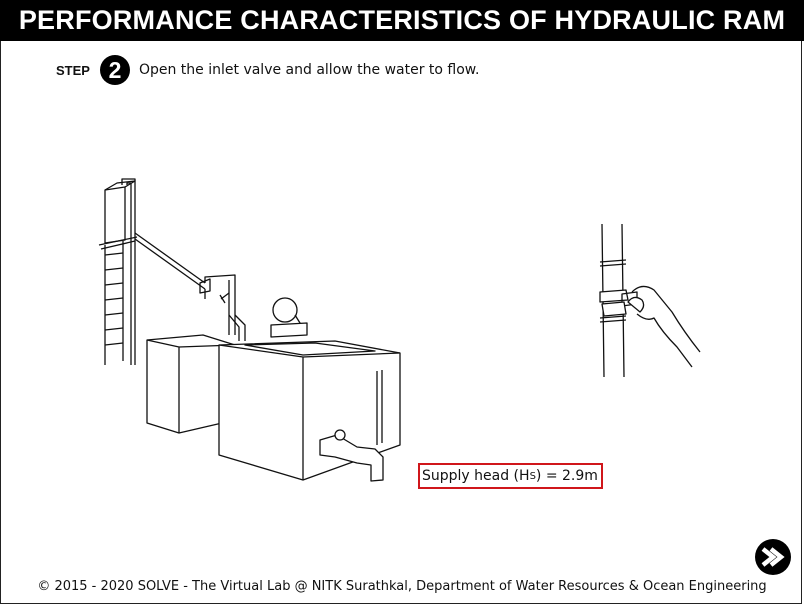 The width and height of the screenshot is (804, 606). Describe the element at coordinates (115, 215) in the screenshot. I see `supply-tank` at that location.